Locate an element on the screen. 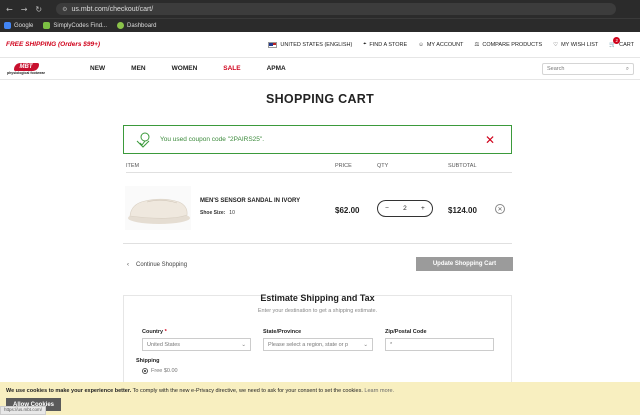 Image resolution: width=640 pixels, height=415 pixels. bookmarks-bar: Google SimplyCodes Find... Dashboard is located at coordinates (320, 25).